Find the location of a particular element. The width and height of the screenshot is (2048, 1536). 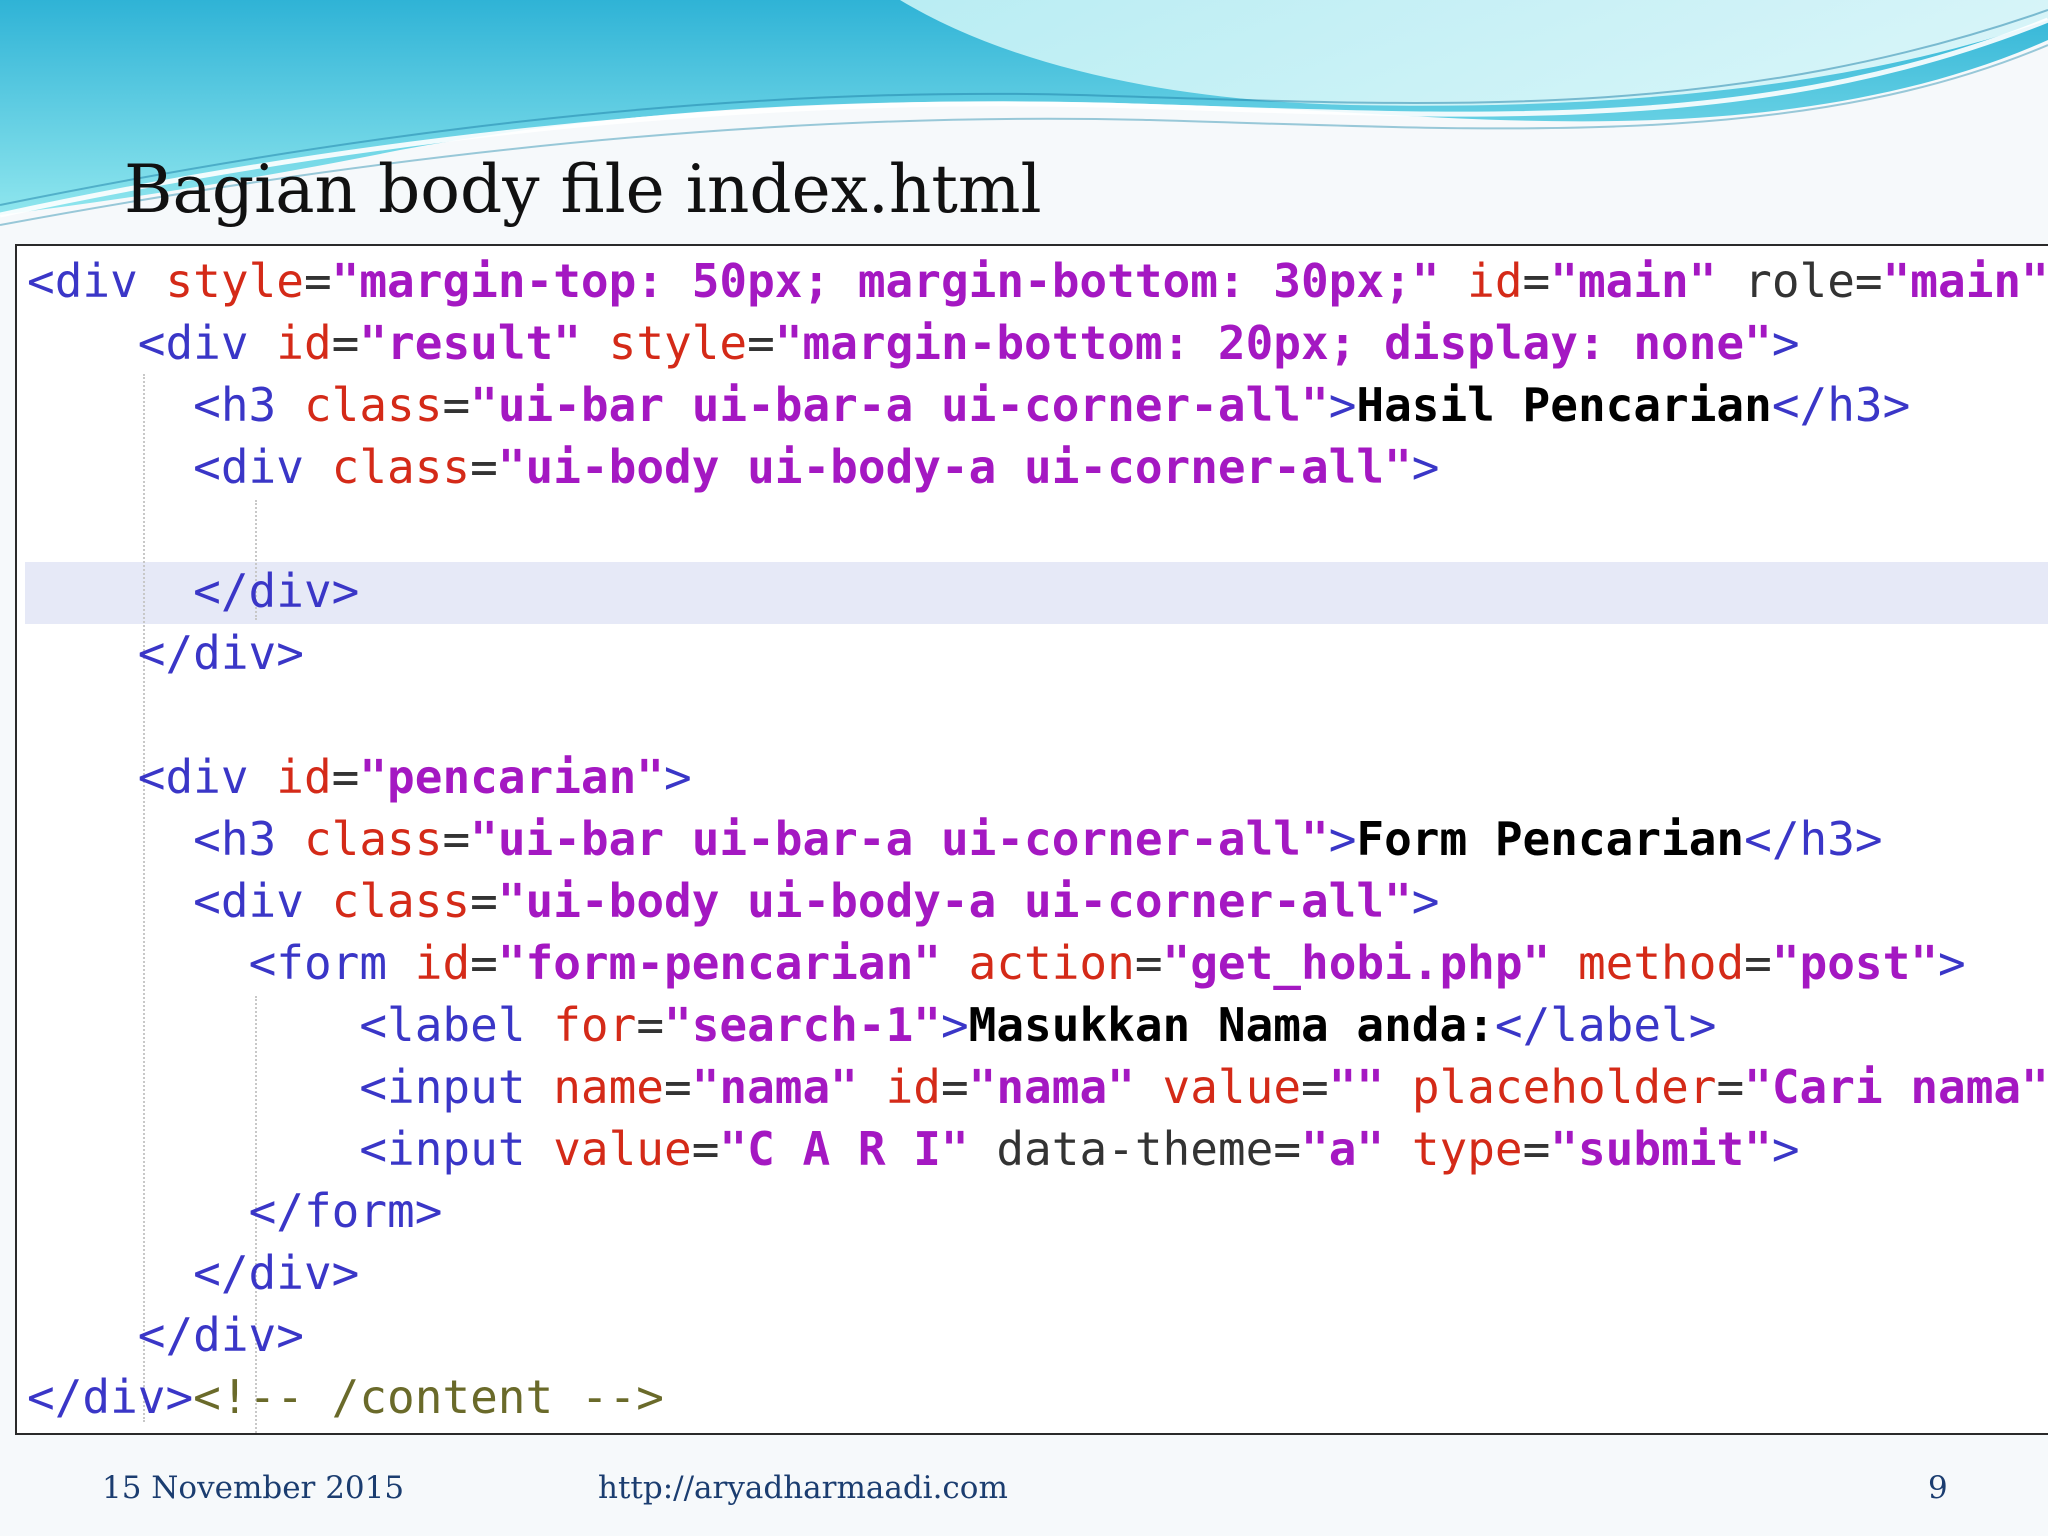

code-token: "ui-bar ui-bar-a ui-corner-all" is located at coordinates (899, 839).